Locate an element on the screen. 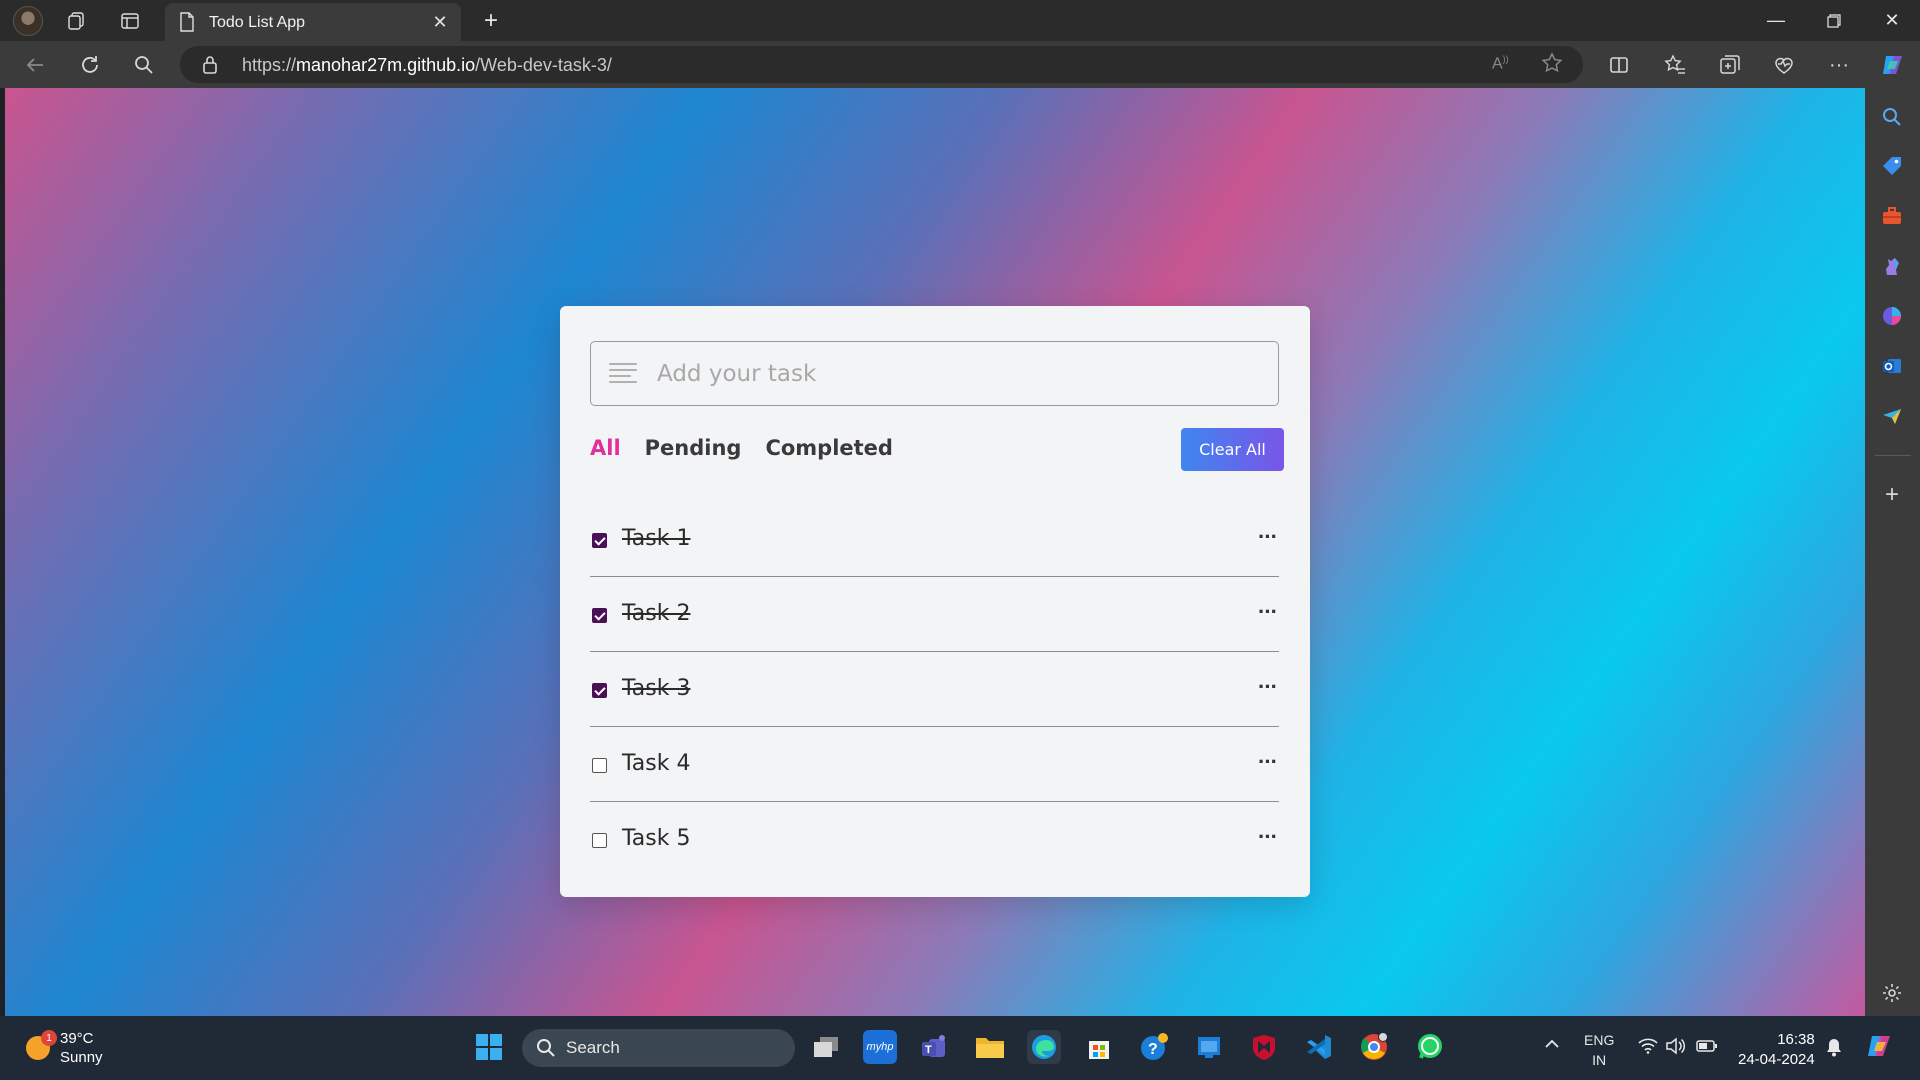 The width and height of the screenshot is (1920, 1080). task-name: Task 1 is located at coordinates (656, 538).